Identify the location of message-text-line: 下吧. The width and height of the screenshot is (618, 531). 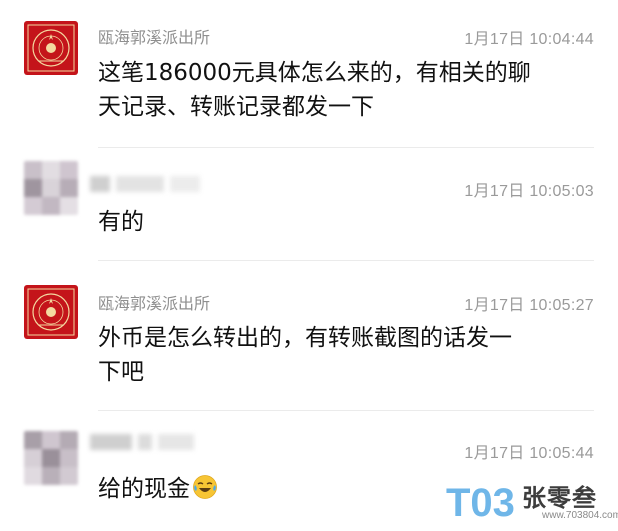
(121, 372).